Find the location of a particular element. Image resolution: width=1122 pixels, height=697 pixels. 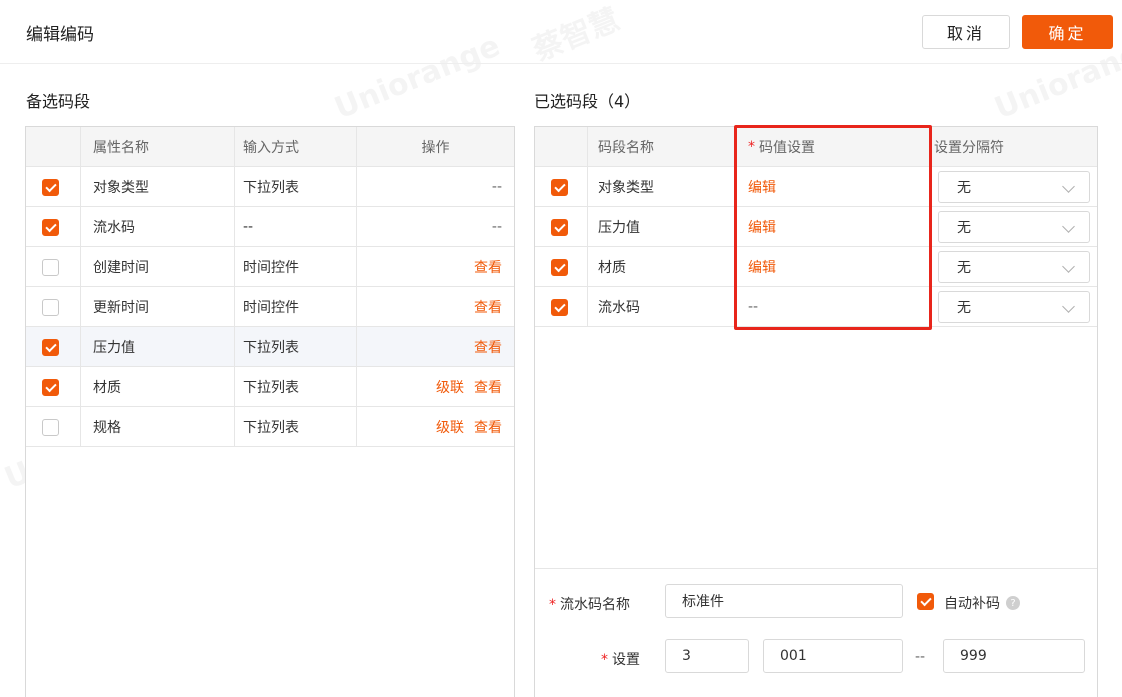

attribute-name: 材质 is located at coordinates (157, 386).